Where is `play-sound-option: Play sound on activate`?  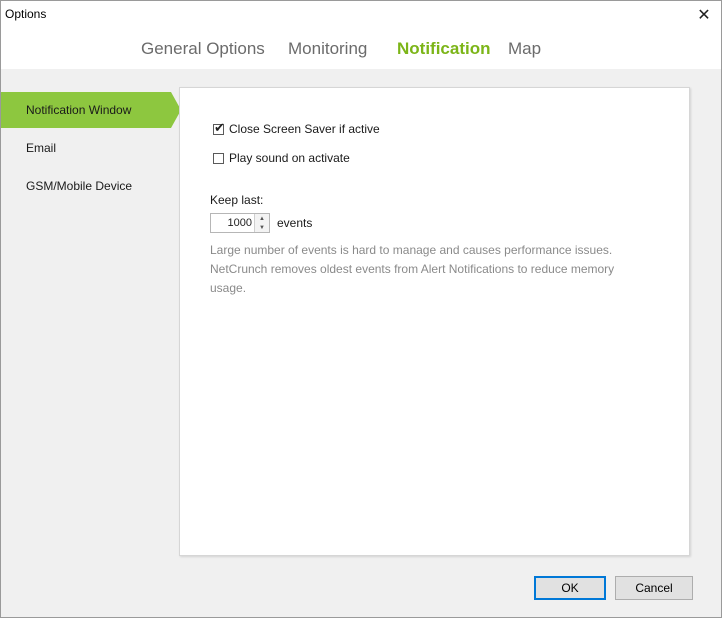
play-sound-option: Play sound on activate is located at coordinates (281, 158).